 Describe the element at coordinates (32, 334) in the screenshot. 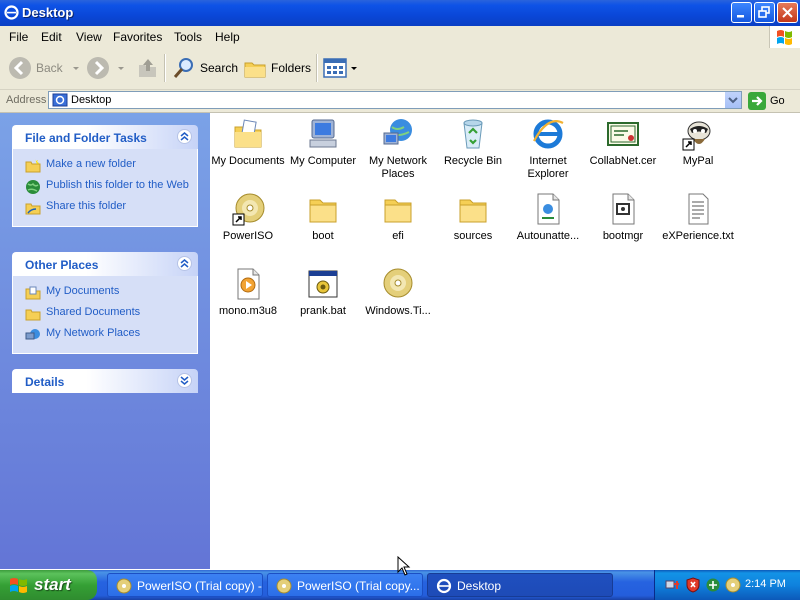

I see `network-places-icon` at that location.